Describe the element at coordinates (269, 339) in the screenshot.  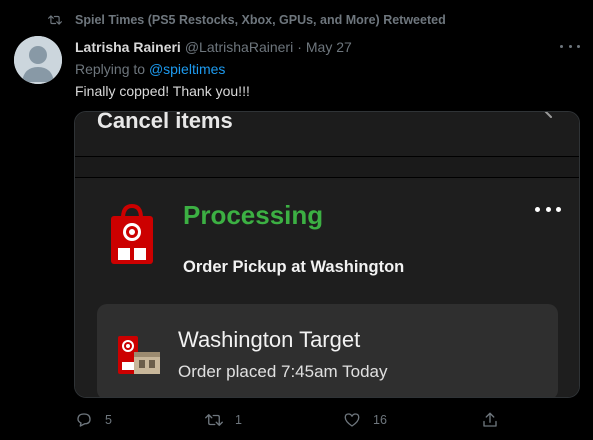
I see `store-name: Washington Target` at that location.